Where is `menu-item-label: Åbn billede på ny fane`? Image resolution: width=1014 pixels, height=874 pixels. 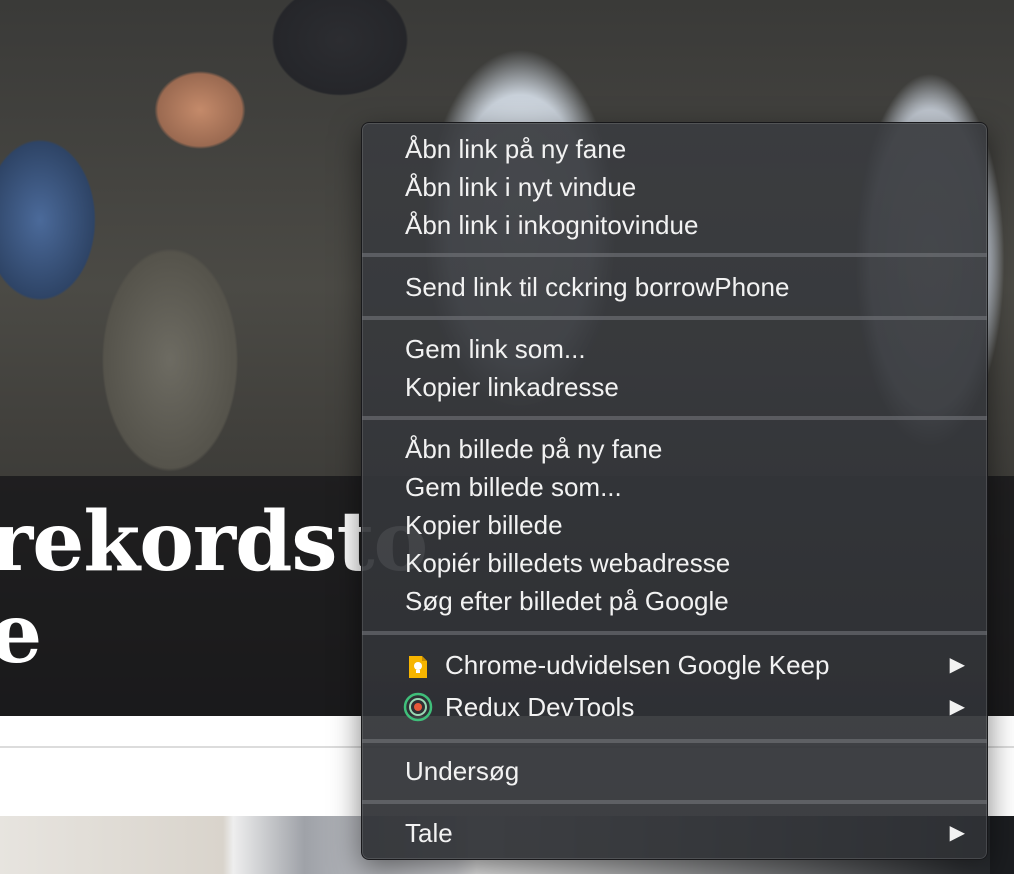 menu-item-label: Åbn billede på ny fane is located at coordinates (534, 449).